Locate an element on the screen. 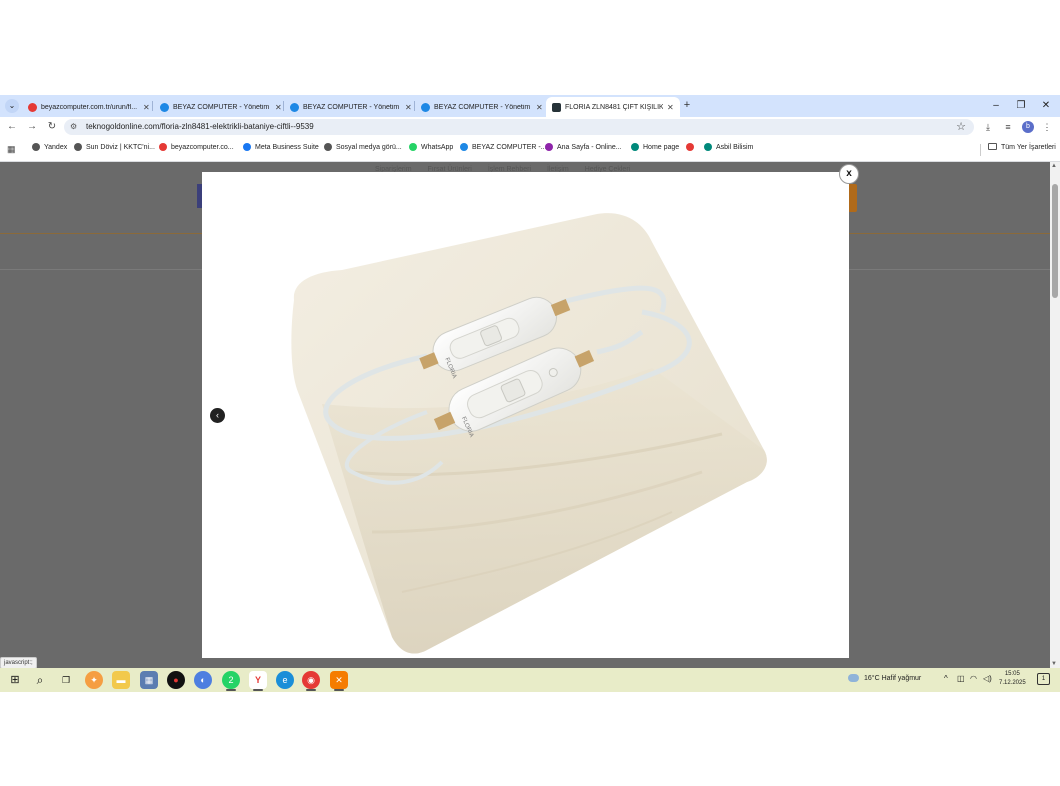 Image resolution: width=1060 pixels, height=786 pixels. profile-avatar: b is located at coordinates (1028, 127).